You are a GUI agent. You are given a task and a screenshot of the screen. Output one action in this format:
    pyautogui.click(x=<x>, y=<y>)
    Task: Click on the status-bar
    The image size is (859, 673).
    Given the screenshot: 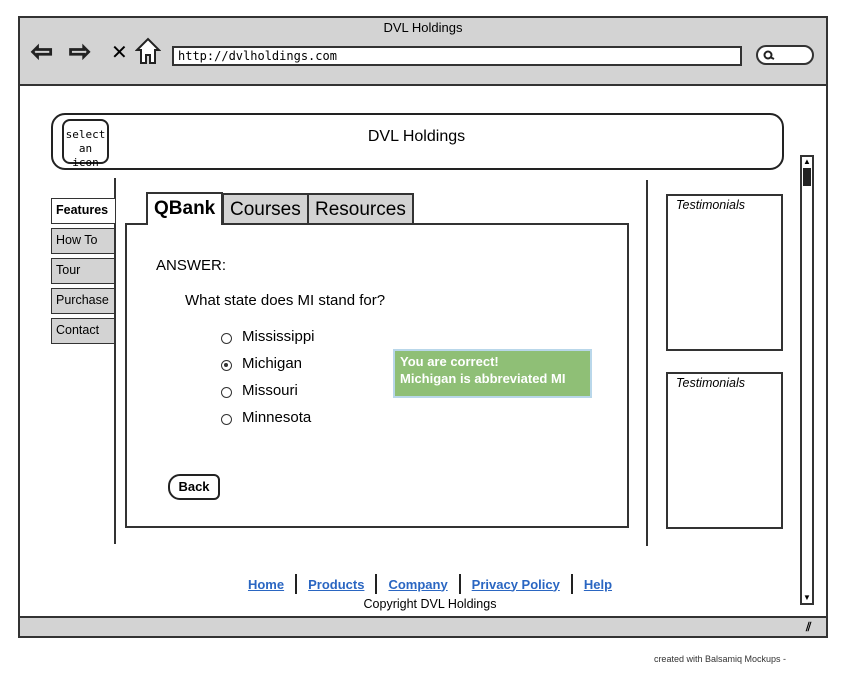 What is the action you would take?
    pyautogui.click(x=423, y=626)
    